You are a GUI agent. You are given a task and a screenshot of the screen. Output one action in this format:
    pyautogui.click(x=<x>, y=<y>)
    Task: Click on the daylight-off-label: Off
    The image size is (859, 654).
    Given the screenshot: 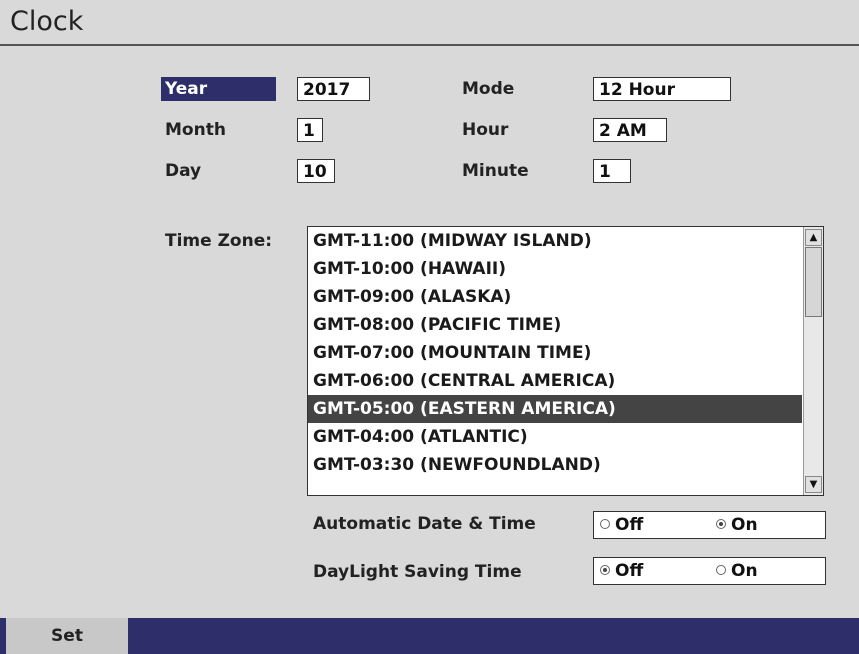 What is the action you would take?
    pyautogui.click(x=629, y=571)
    